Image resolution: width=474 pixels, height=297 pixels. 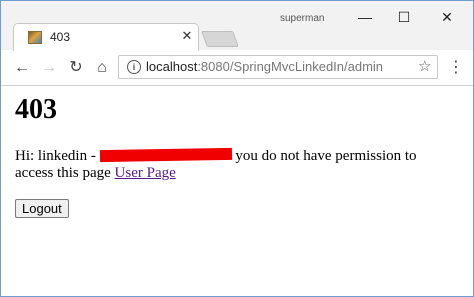 I want to click on redacted-username, so click(x=165, y=155).